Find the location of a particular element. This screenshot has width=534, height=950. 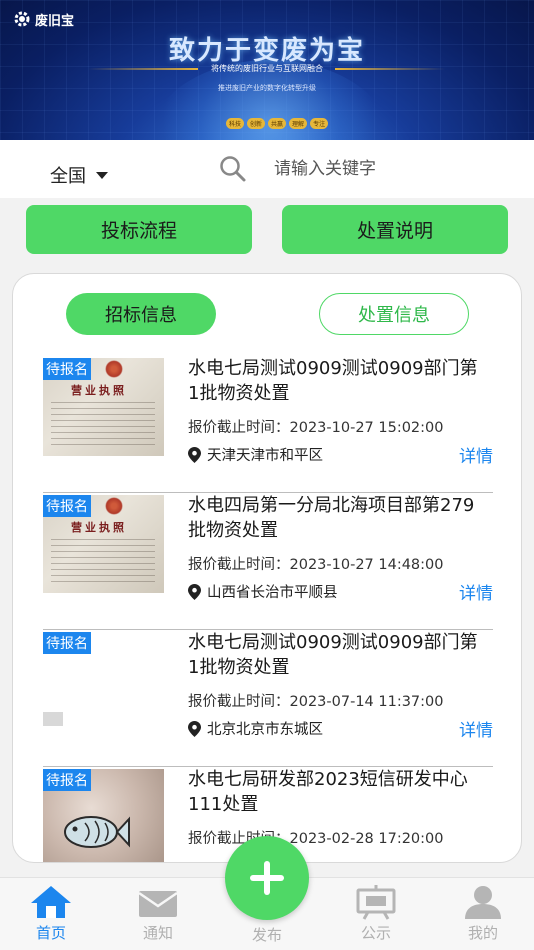

logo-text: 废旧宝 is located at coordinates (55, 21).